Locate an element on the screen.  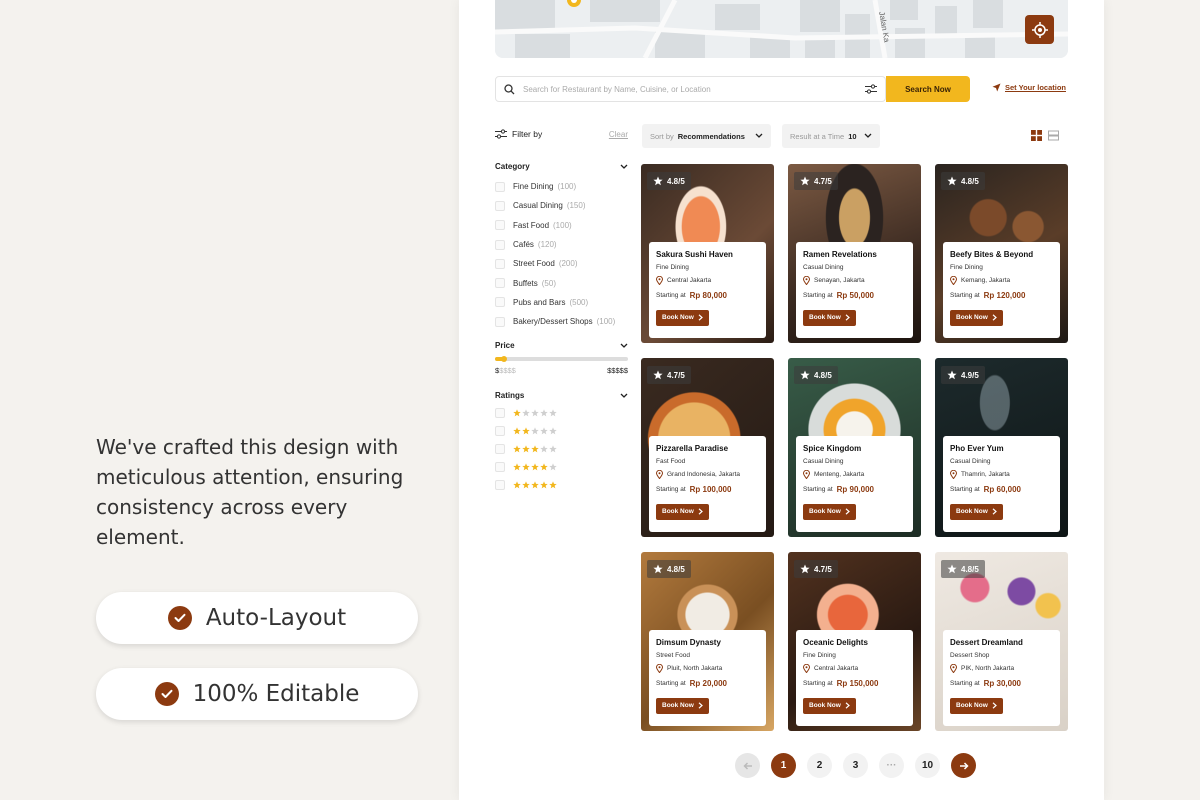
price-value: Rp 80,000 is located at coordinates (708, 295).